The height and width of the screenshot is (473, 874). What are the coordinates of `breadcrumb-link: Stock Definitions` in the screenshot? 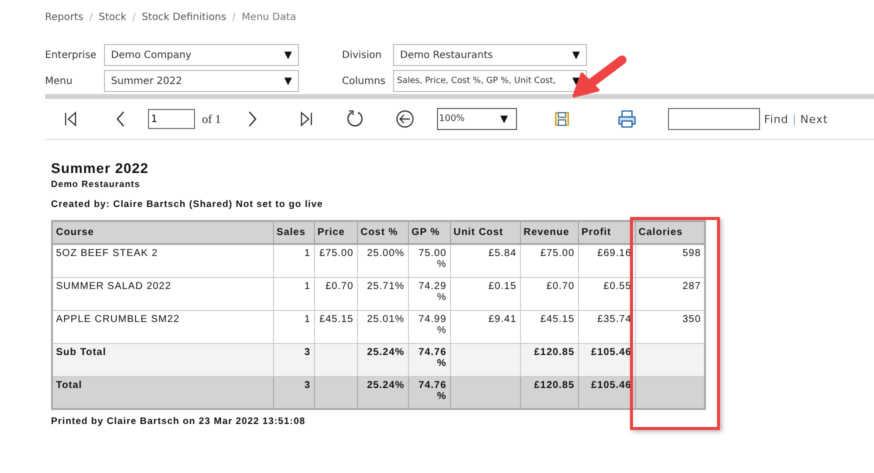 It's located at (184, 21).